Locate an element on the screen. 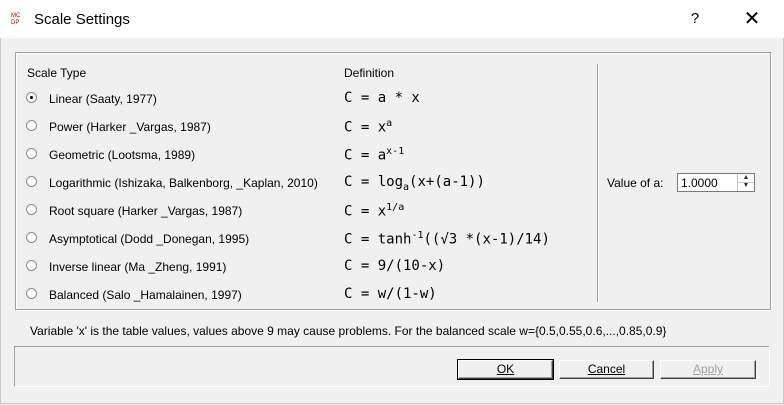 The width and height of the screenshot is (784, 405). formula-inverse-linear: C = 9/(10-x) is located at coordinates (395, 266).